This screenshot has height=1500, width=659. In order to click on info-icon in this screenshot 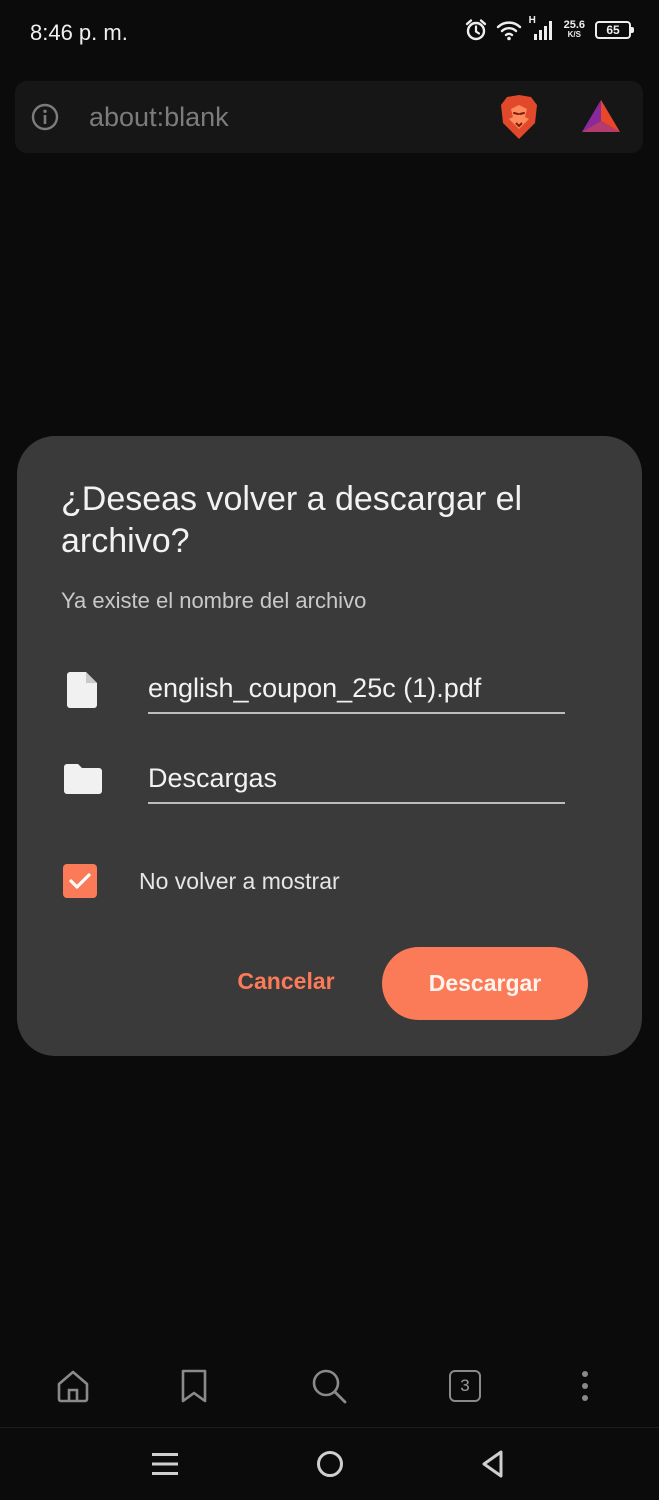, I will do `click(45, 119)`.